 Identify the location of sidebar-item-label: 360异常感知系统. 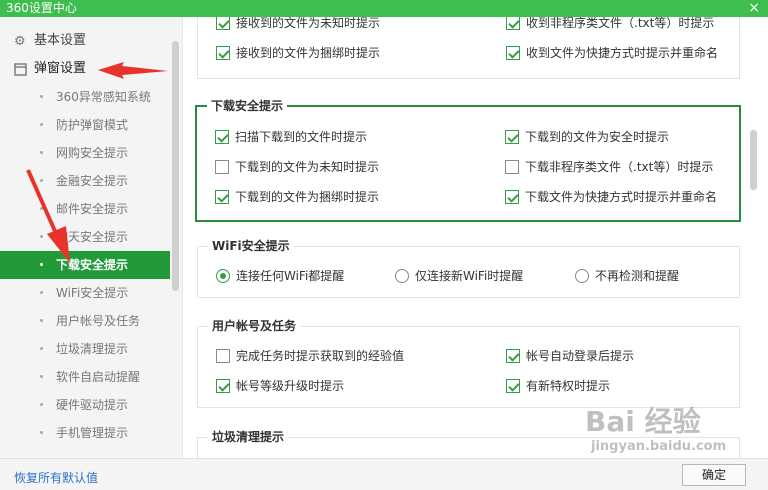
(103, 97).